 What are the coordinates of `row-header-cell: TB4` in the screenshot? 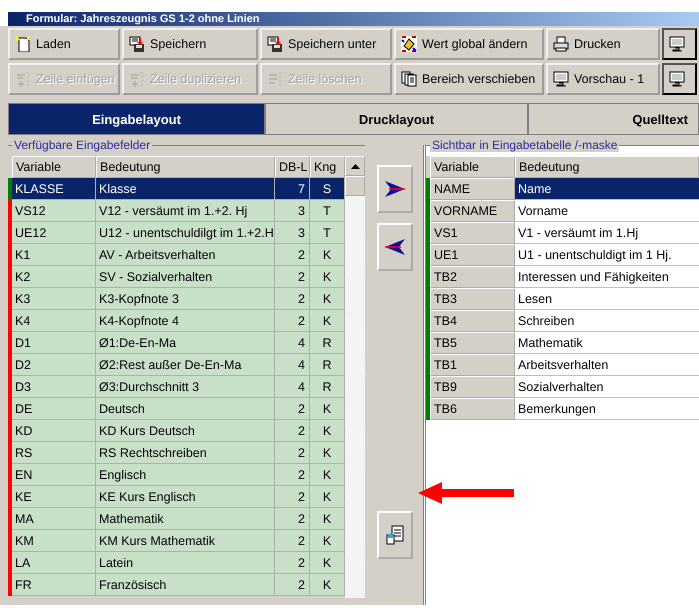 It's located at (472, 321).